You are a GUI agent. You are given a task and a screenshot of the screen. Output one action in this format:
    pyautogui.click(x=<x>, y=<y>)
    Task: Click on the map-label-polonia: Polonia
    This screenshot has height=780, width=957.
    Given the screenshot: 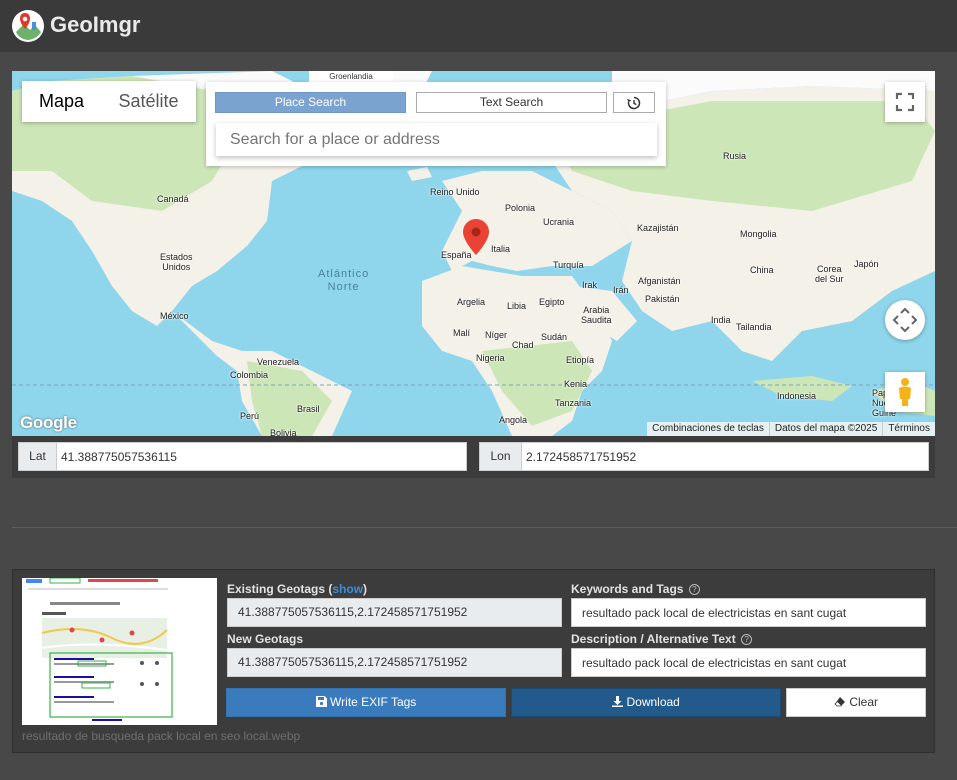 What is the action you would take?
    pyautogui.click(x=520, y=208)
    